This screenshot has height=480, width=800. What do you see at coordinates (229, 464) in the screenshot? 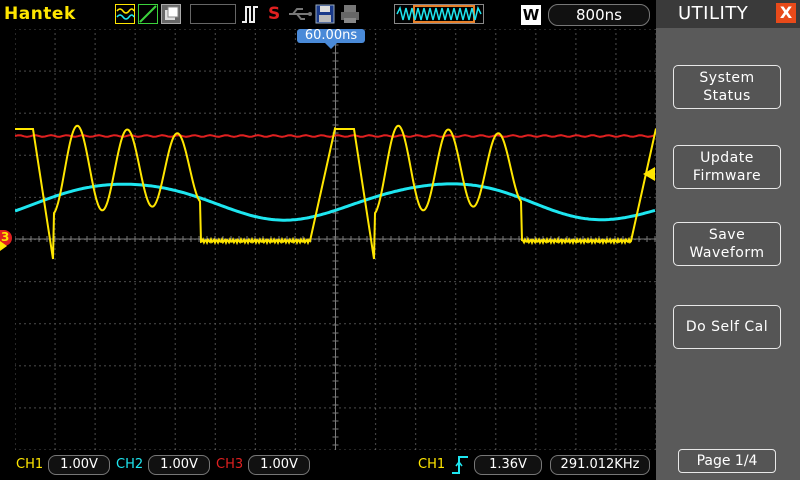
I see `ch3-label: CH3` at bounding box center [229, 464].